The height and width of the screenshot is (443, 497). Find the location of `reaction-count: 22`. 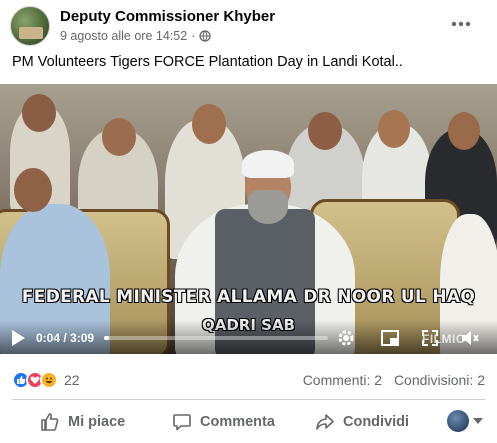

reaction-count: 22 is located at coordinates (72, 380).